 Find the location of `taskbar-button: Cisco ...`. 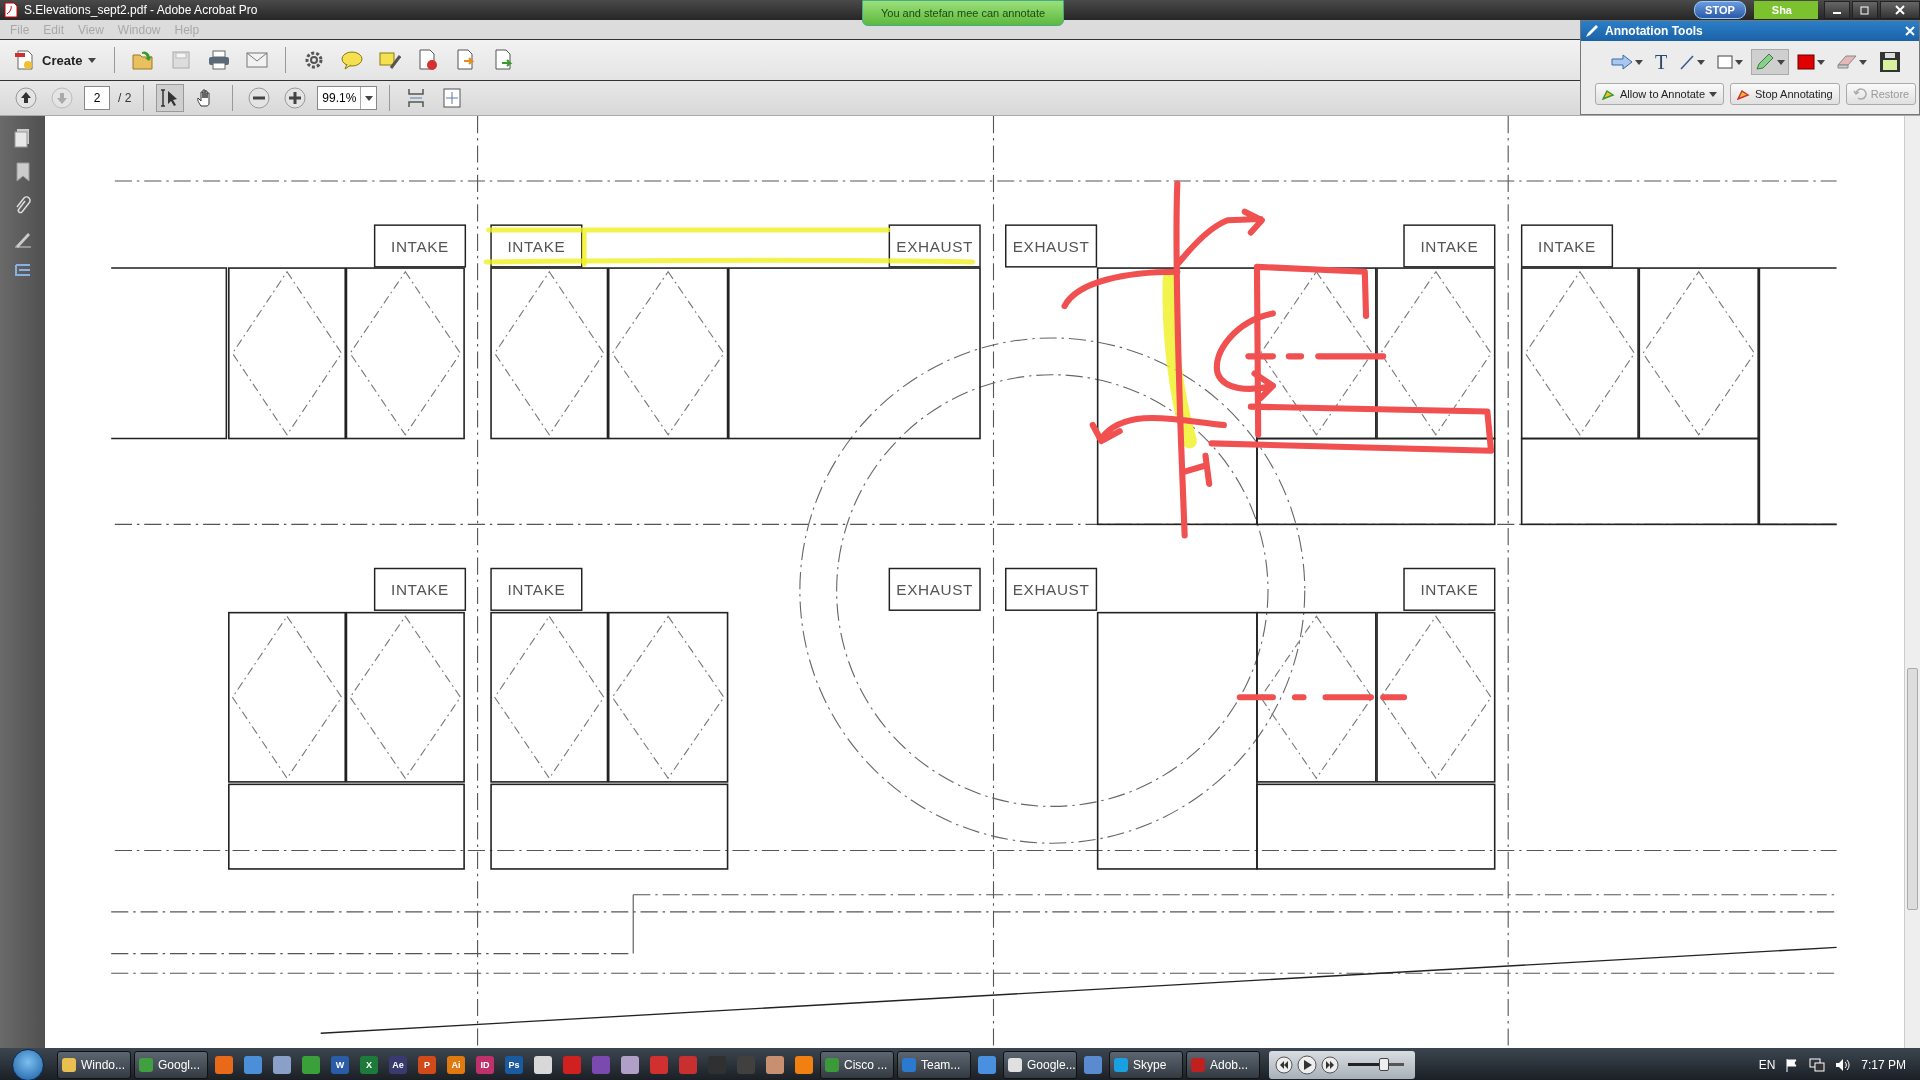

taskbar-button: Cisco ... is located at coordinates (857, 1064).